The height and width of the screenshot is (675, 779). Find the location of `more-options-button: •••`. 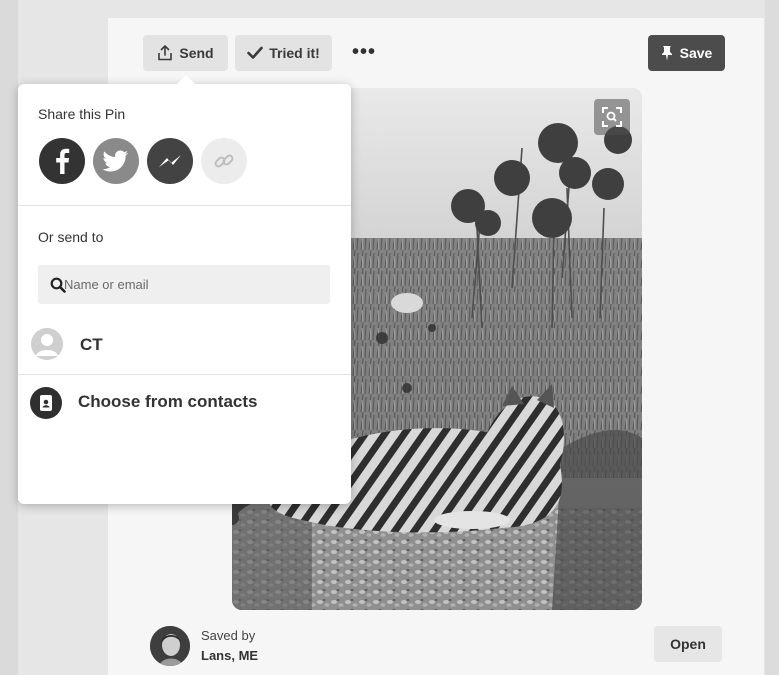

more-options-button: ••• is located at coordinates (364, 54).